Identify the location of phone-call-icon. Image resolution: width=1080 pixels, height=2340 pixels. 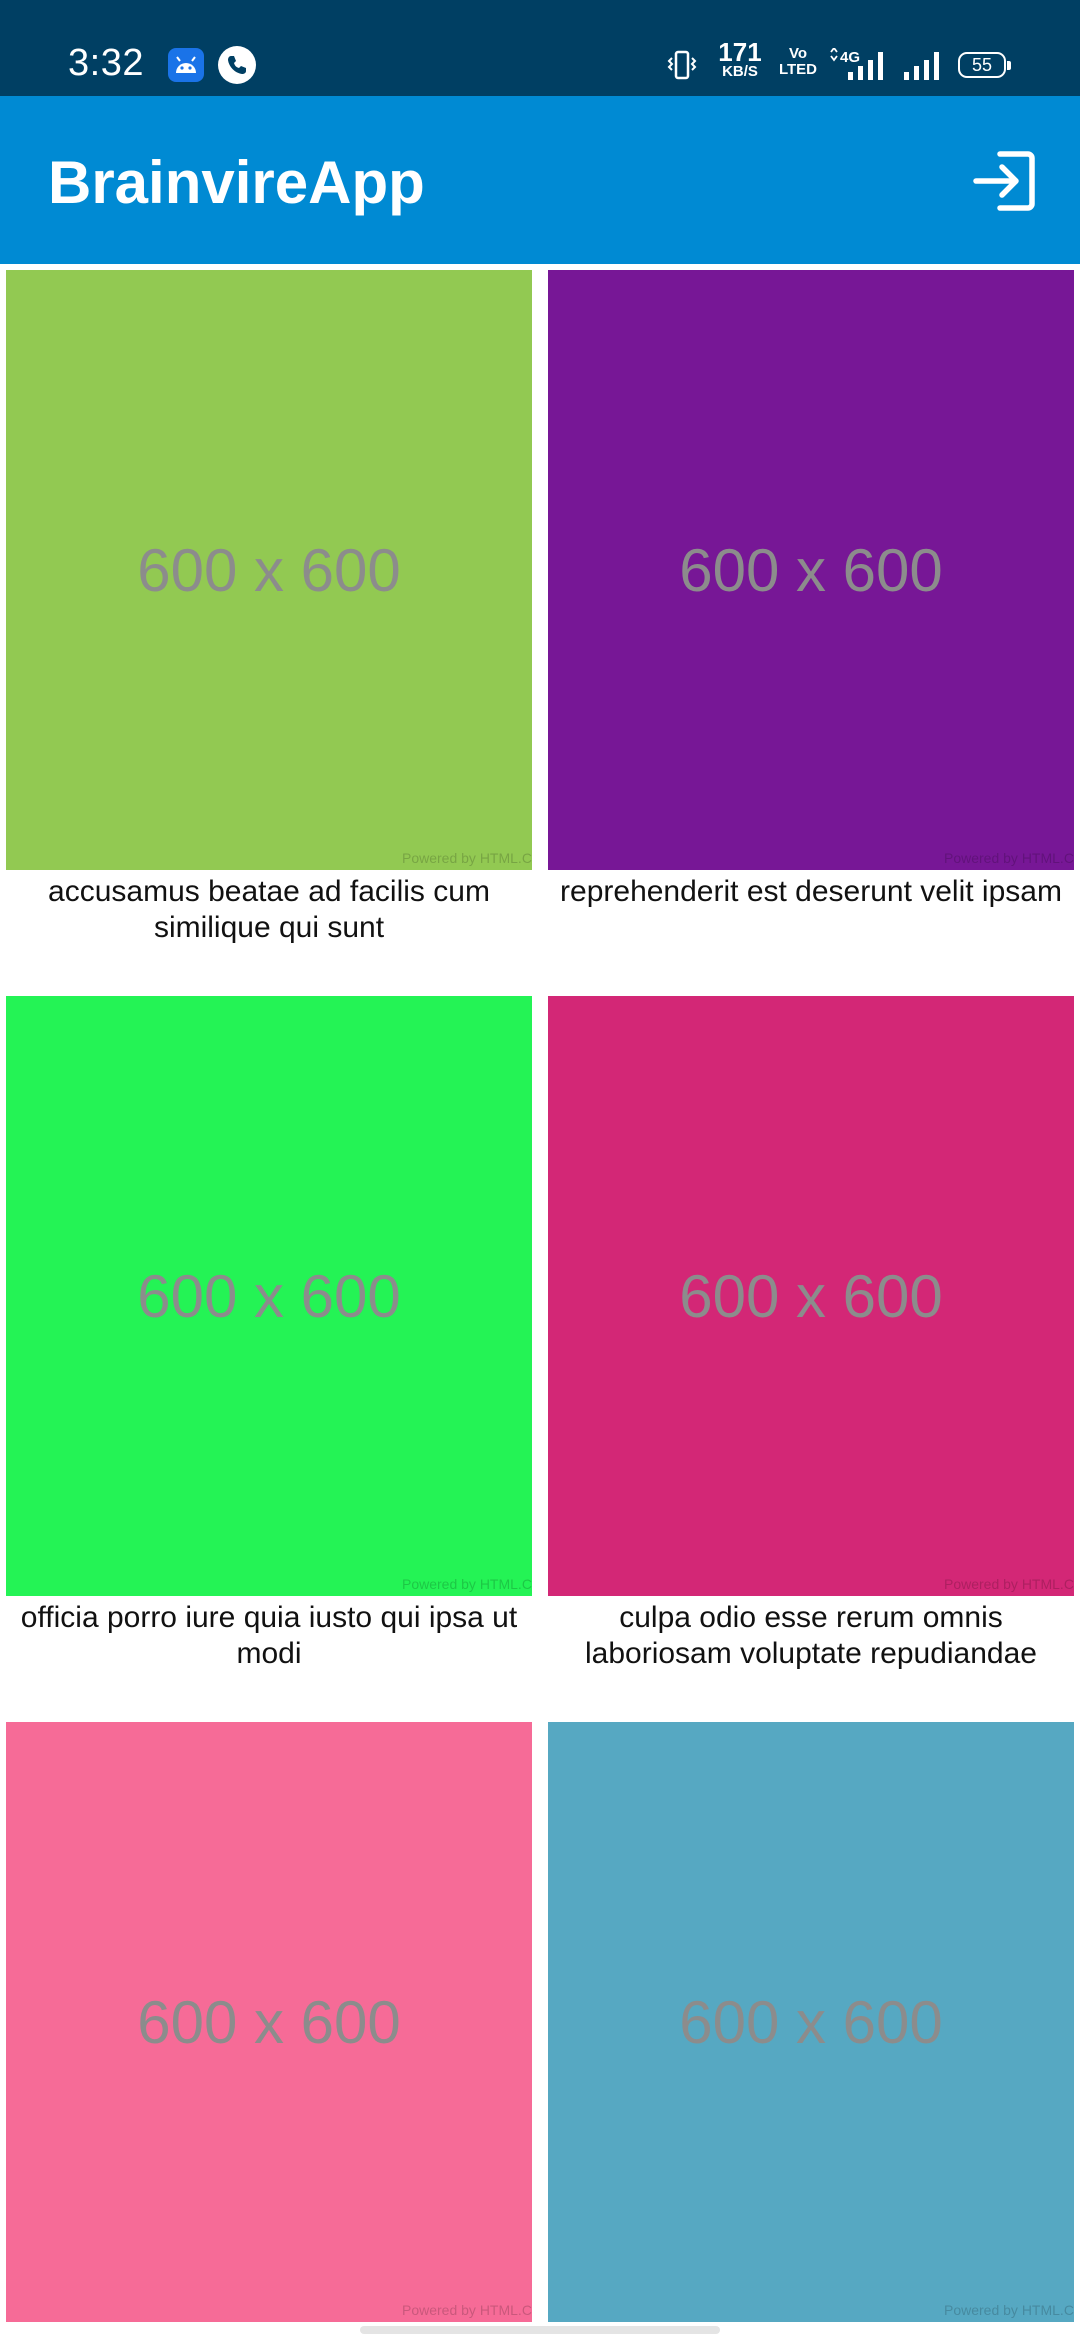
(237, 65).